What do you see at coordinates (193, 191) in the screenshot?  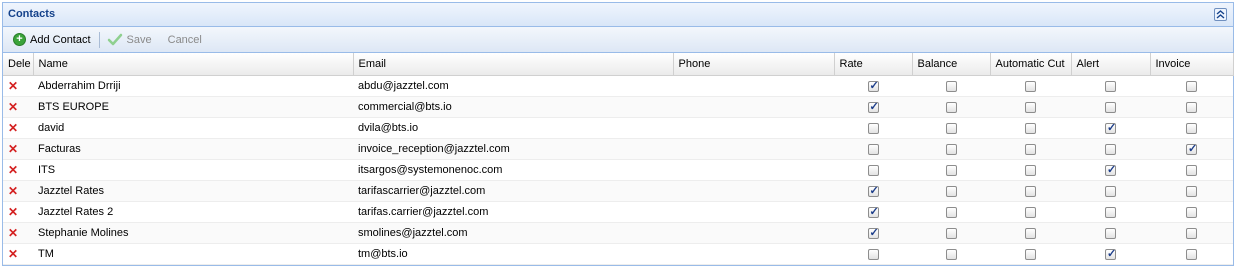 I see `name-cell: Jazztel Rates` at bounding box center [193, 191].